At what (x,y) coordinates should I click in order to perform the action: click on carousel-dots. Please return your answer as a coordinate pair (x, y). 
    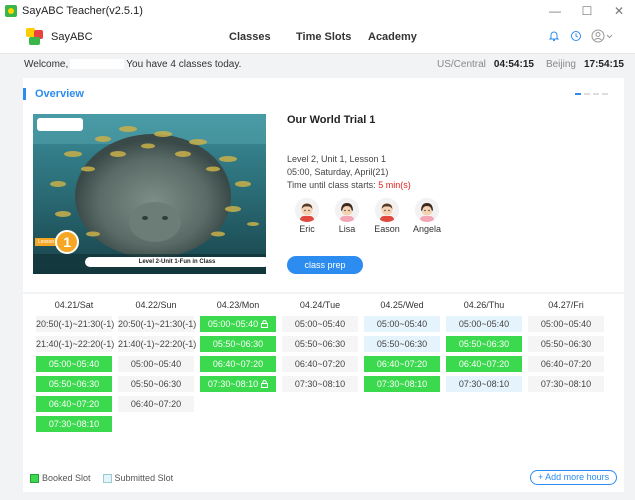
    Looking at the image, I should click on (590, 94).